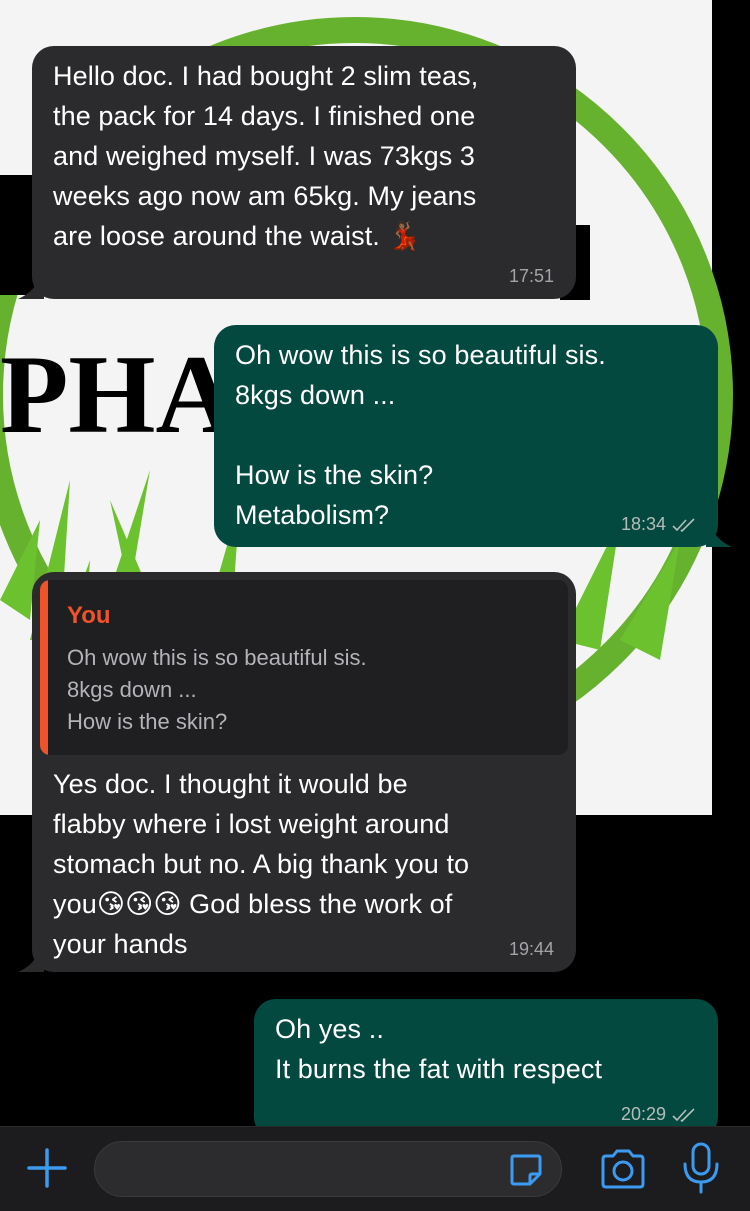 The image size is (750, 1211). I want to click on message-time: 17:51, so click(531, 276).